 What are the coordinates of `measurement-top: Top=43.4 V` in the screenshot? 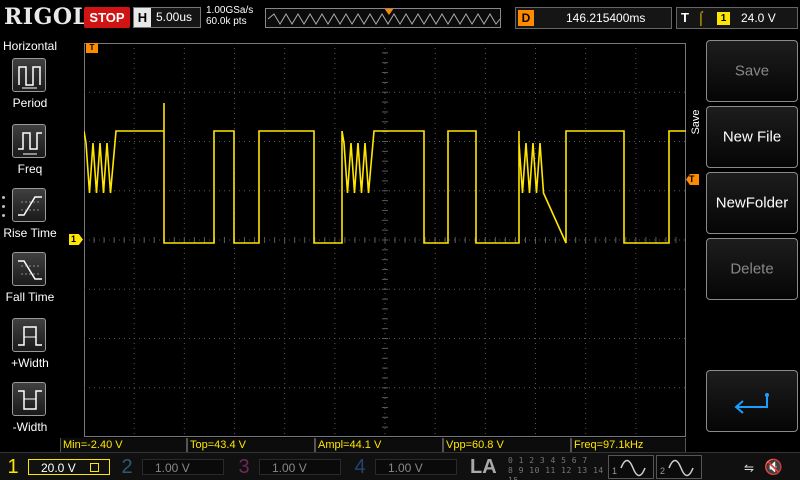 It's located at (251, 445).